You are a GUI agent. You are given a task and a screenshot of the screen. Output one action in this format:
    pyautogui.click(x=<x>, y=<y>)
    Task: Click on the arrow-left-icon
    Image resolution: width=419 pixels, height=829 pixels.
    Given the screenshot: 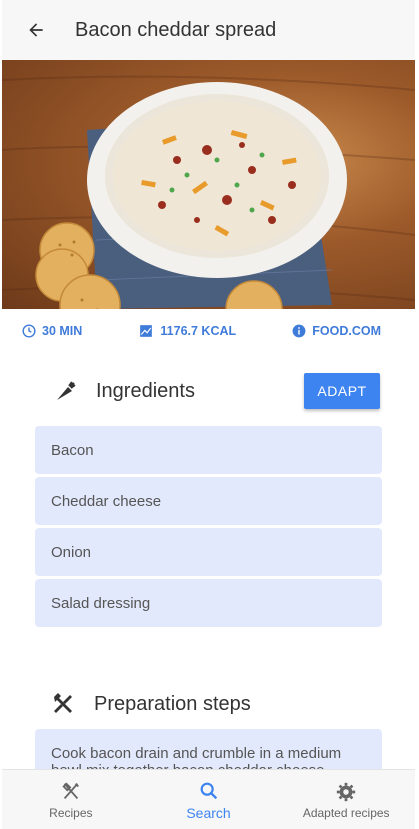 What is the action you would take?
    pyautogui.click(x=36, y=30)
    